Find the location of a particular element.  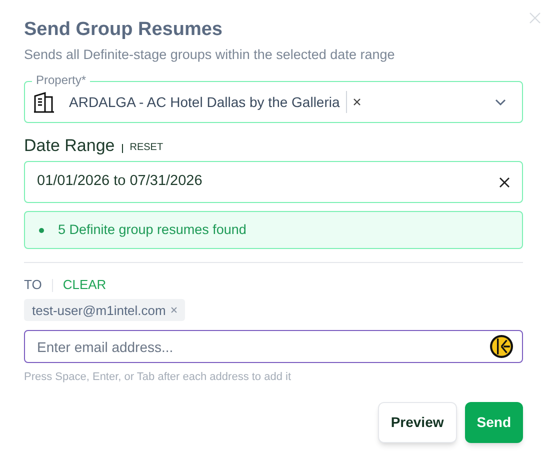

to-label: TO is located at coordinates (33, 285).